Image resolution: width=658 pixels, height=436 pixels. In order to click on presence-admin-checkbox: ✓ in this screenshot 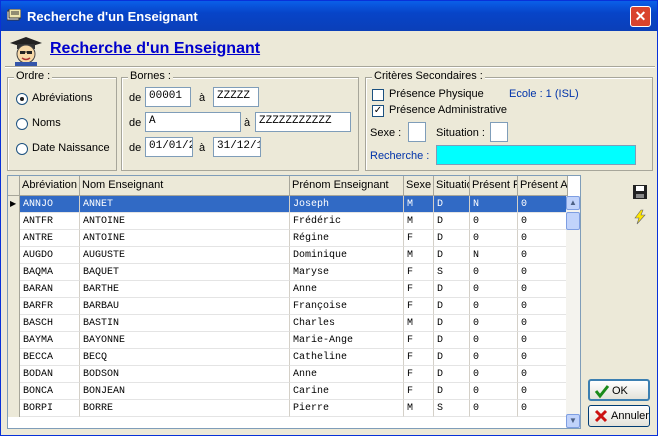, I will do `click(378, 111)`.